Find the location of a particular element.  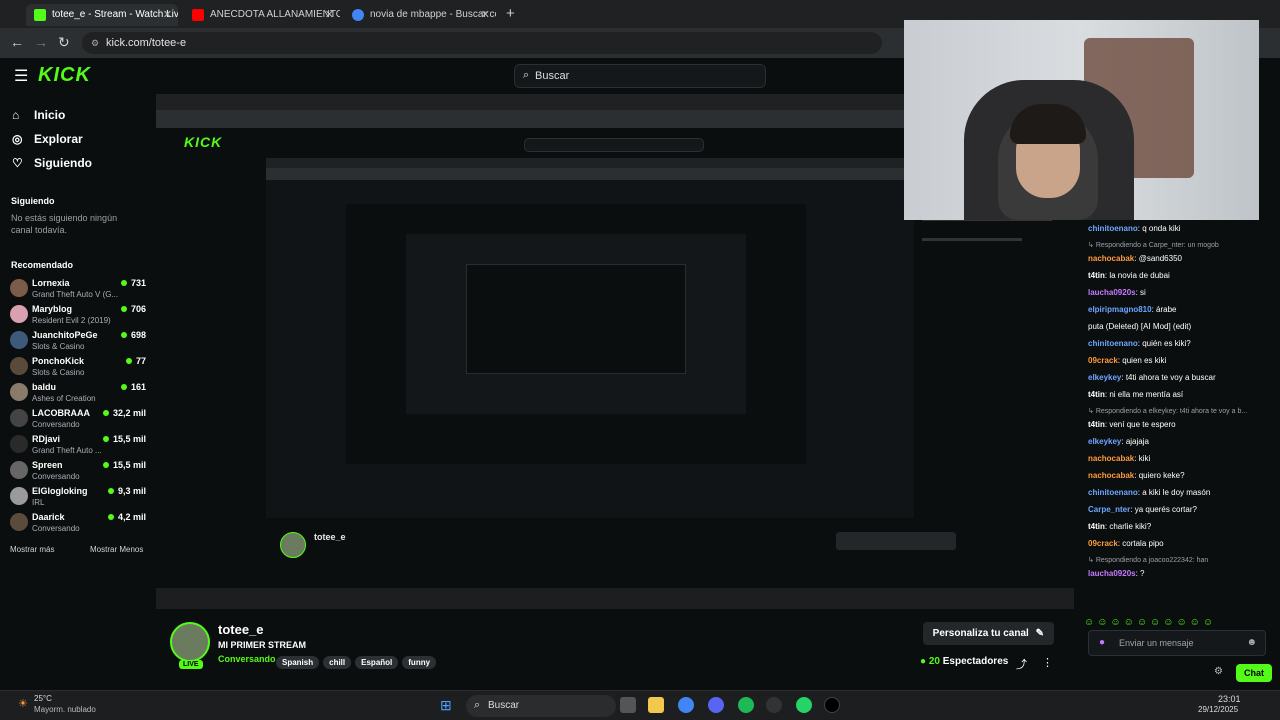

emote-icons: ☺☺☺☺☺☺☺☺☺☺ is located at coordinates (1150, 622).